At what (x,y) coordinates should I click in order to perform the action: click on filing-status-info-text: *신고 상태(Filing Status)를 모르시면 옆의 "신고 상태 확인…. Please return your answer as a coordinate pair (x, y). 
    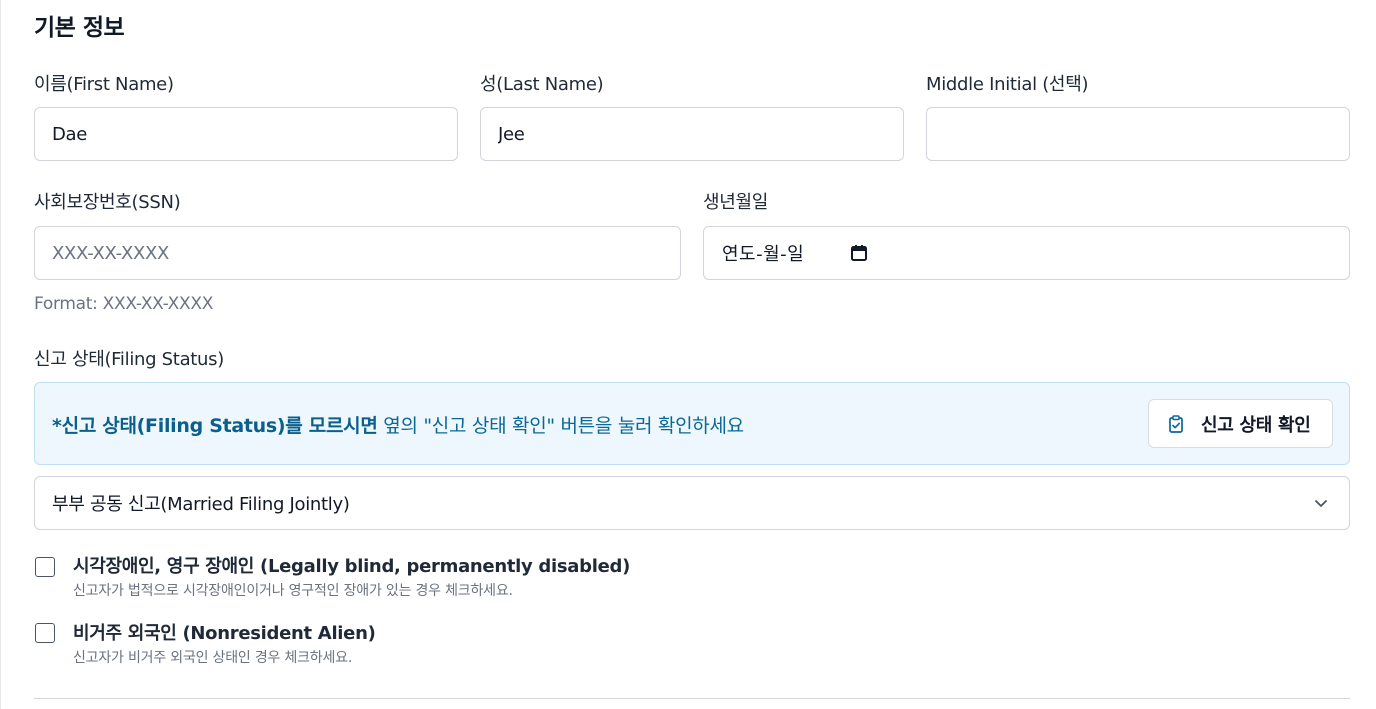
    Looking at the image, I should click on (398, 424).